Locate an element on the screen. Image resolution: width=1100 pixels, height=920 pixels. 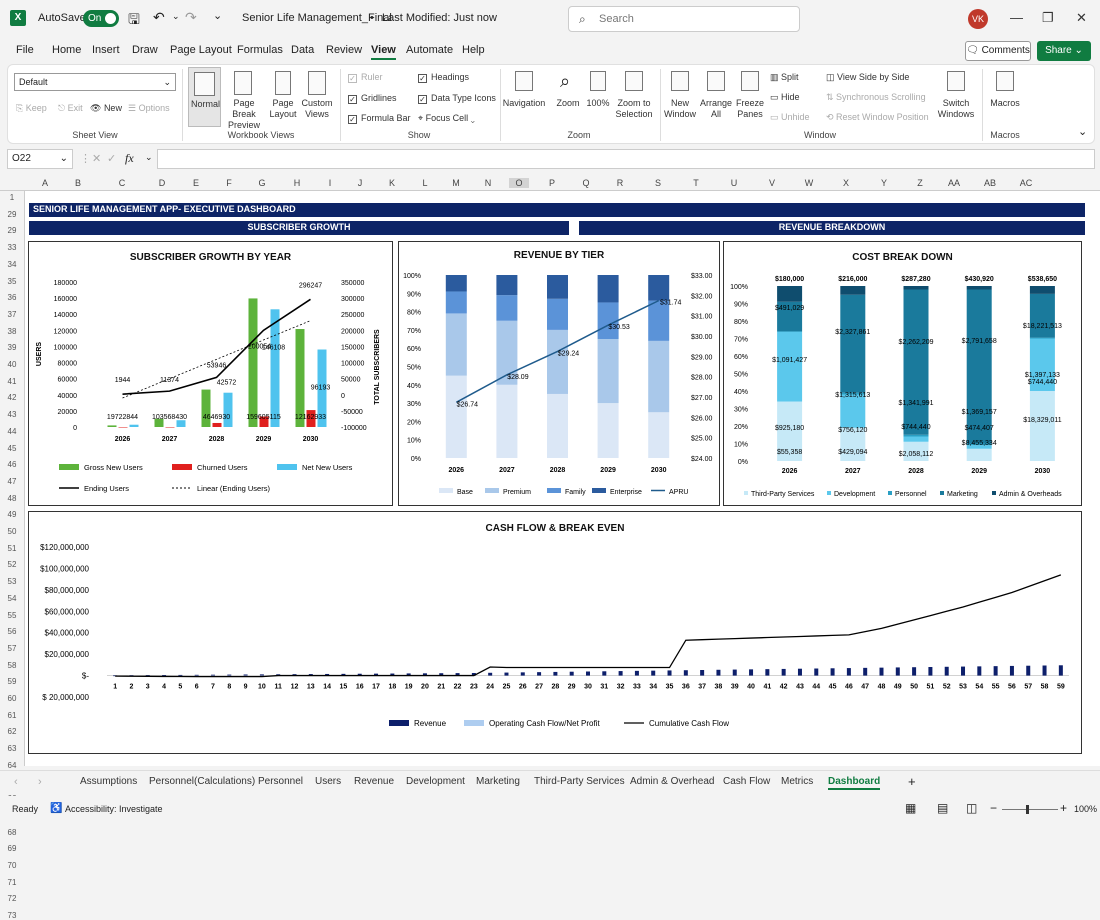
column-header: N is located at coordinates (488, 183).